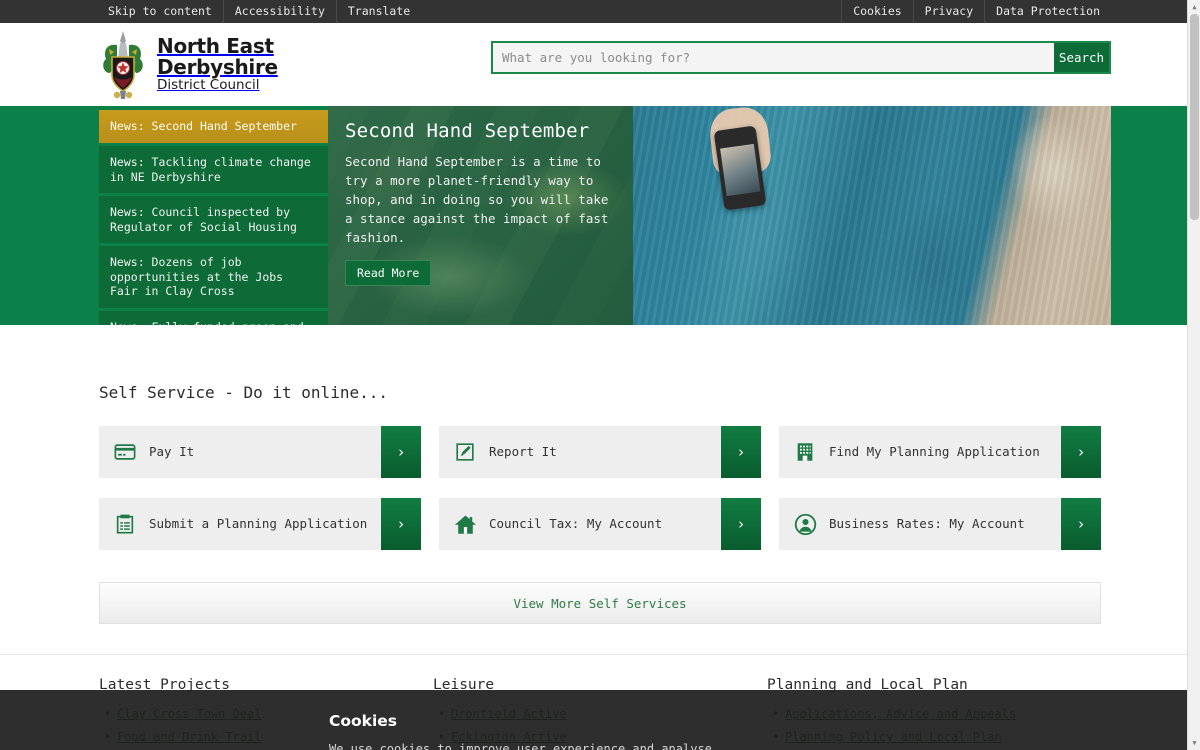 Image resolution: width=1200 pixels, height=750 pixels. I want to click on house-icon, so click(465, 524).